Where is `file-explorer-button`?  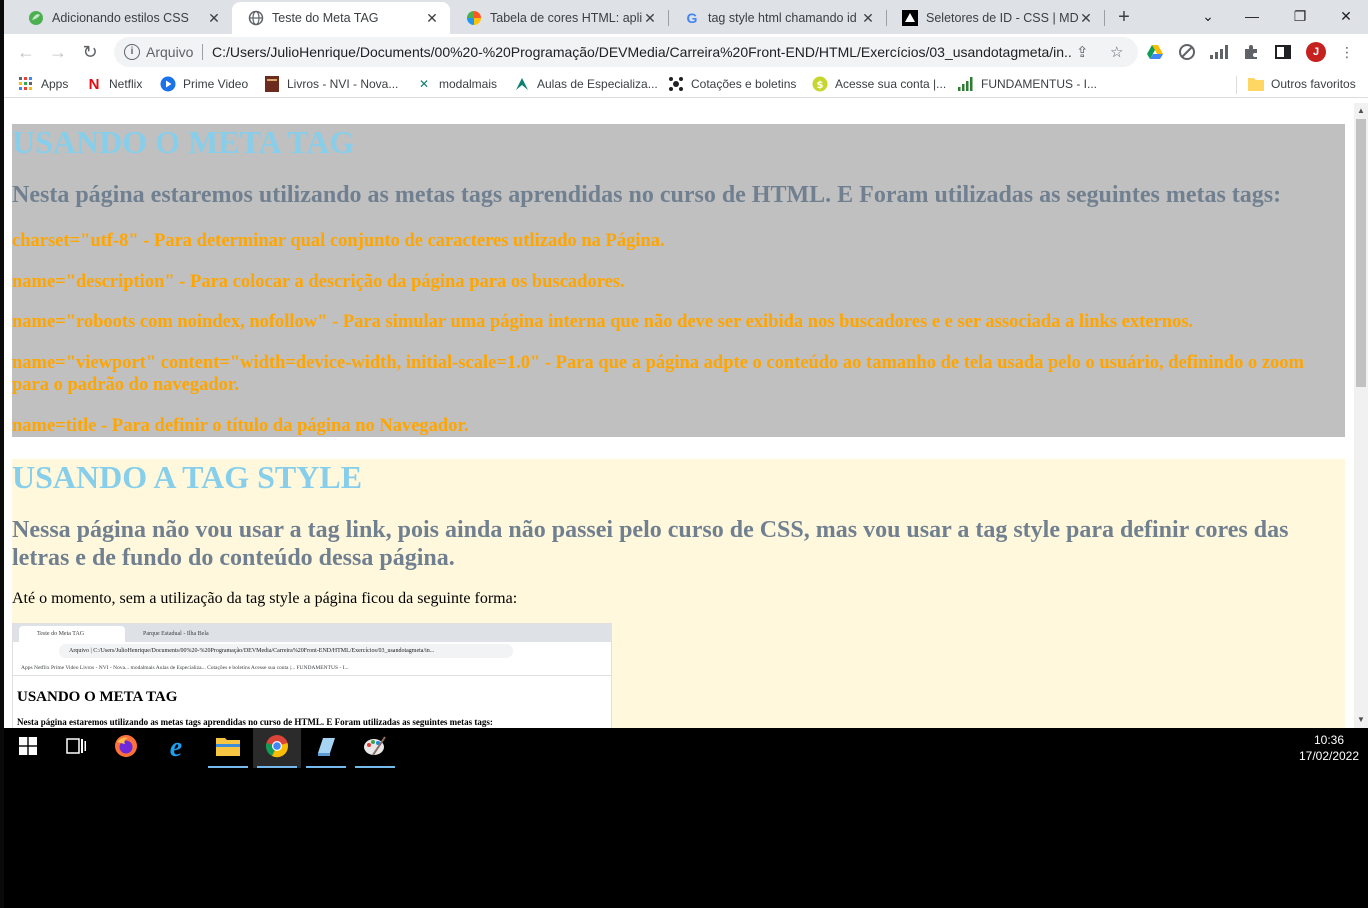 file-explorer-button is located at coordinates (228, 748).